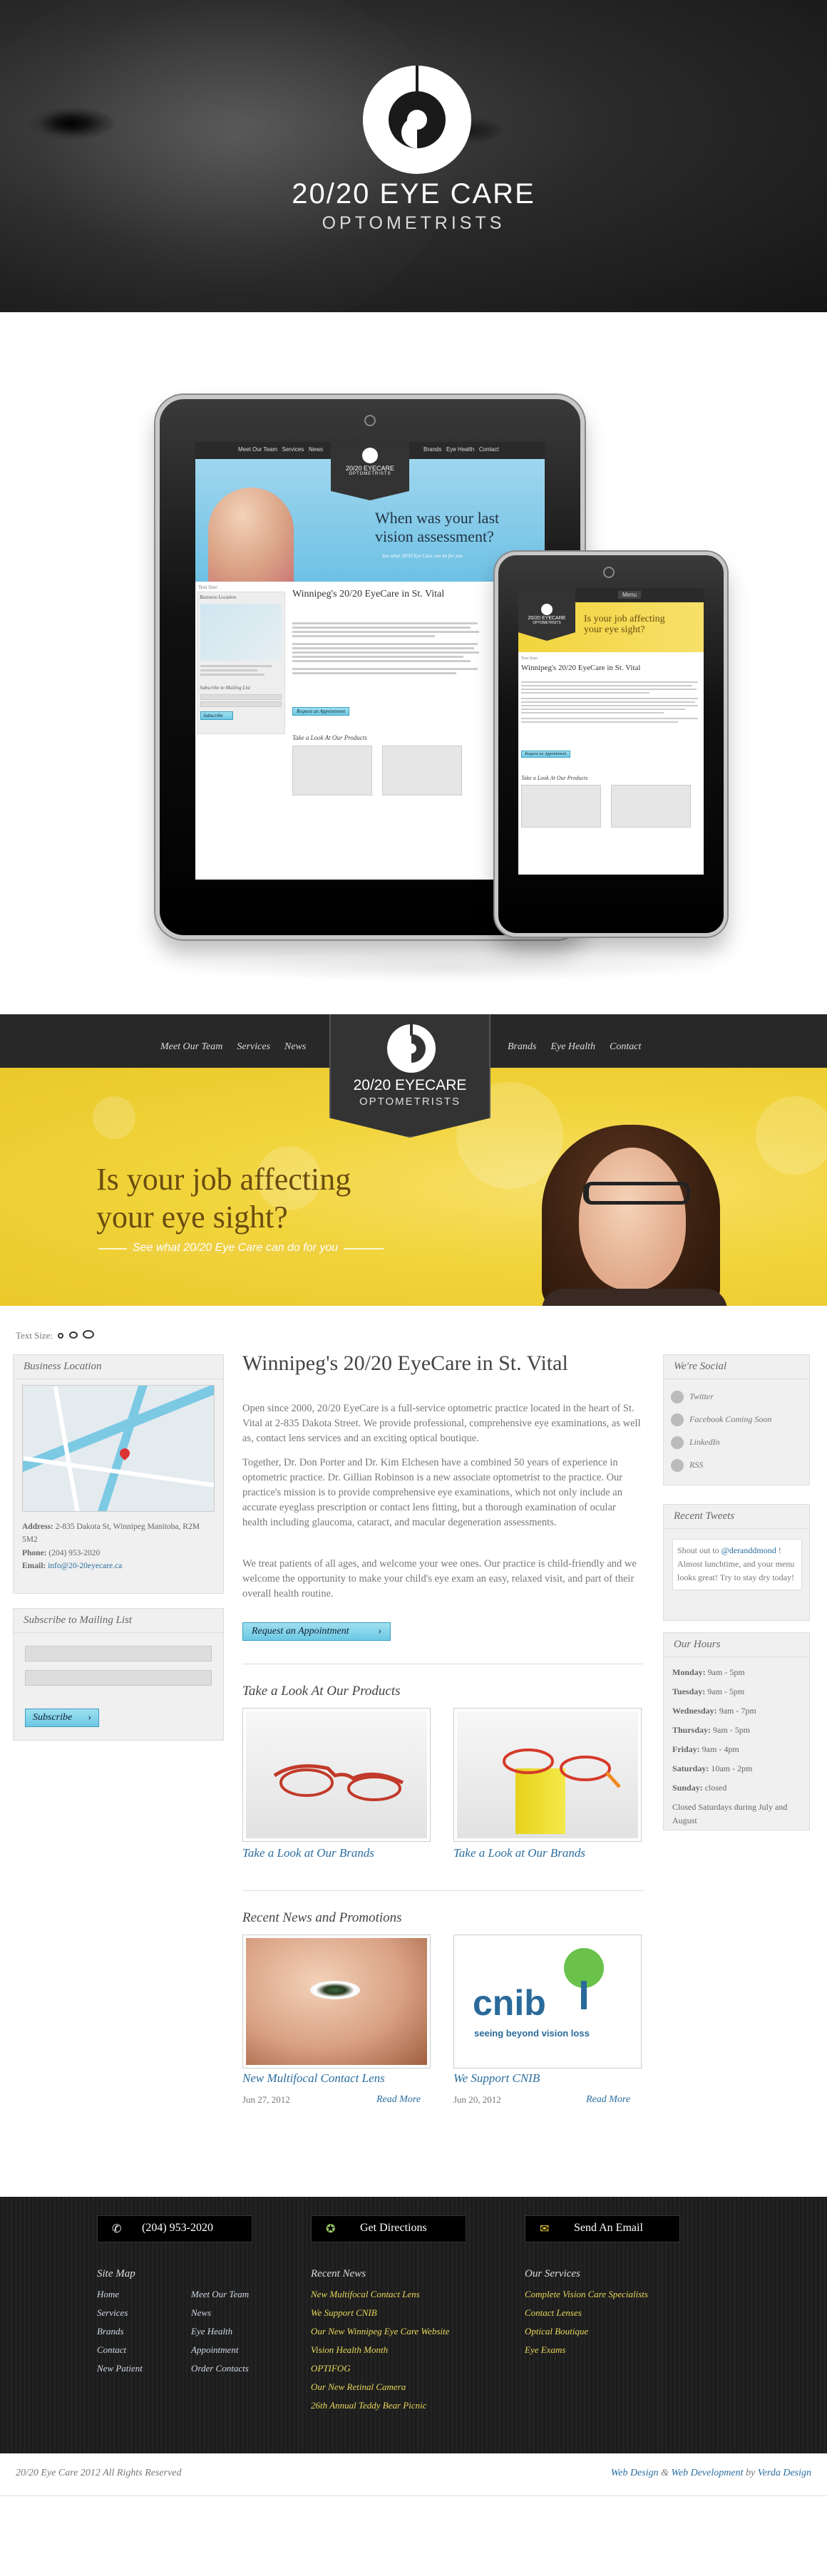  Describe the element at coordinates (191, 1046) in the screenshot. I see `nav-meet-our-team: Meet Our Team` at that location.